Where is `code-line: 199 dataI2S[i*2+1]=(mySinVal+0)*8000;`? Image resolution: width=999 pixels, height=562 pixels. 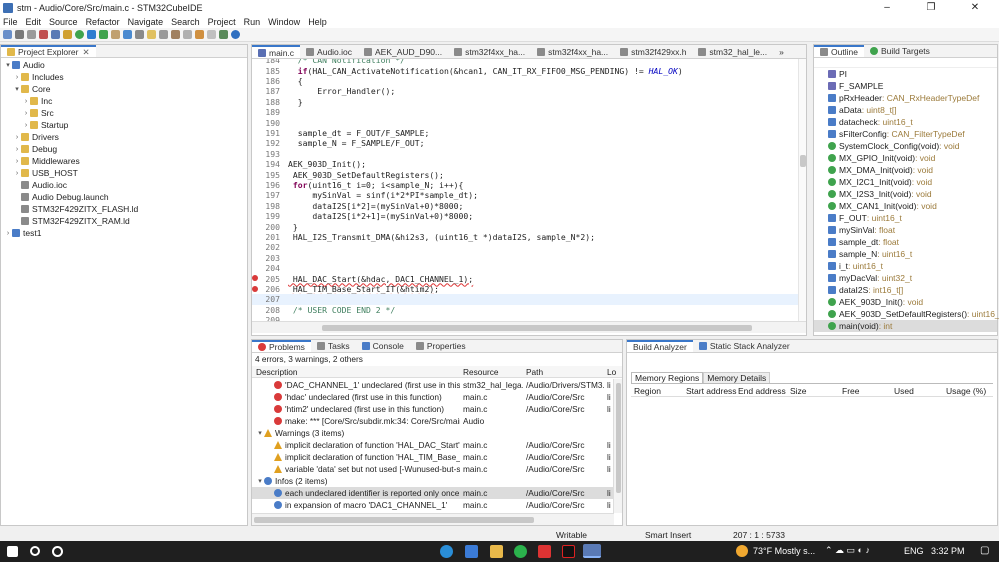
code-line: 199 dataI2S[i*2+1]=(mySinVal+0)*8000; is located at coordinates (525, 216).